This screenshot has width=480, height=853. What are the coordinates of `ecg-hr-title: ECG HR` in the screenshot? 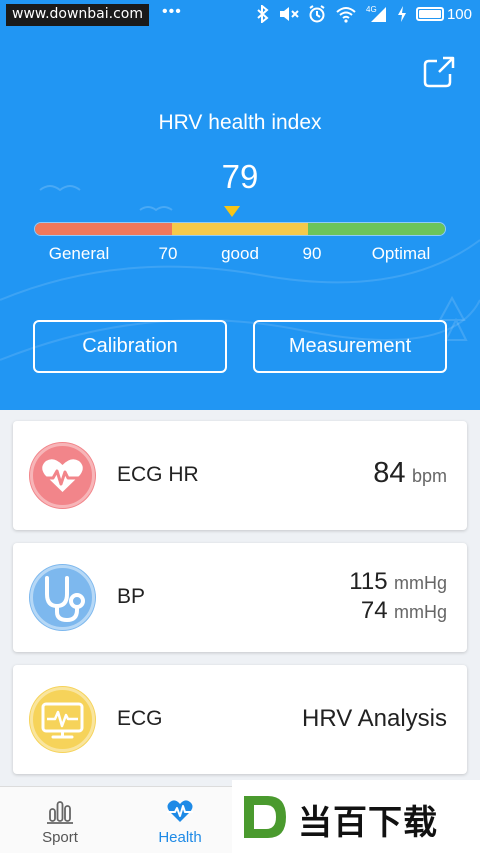 It's located at (158, 474).